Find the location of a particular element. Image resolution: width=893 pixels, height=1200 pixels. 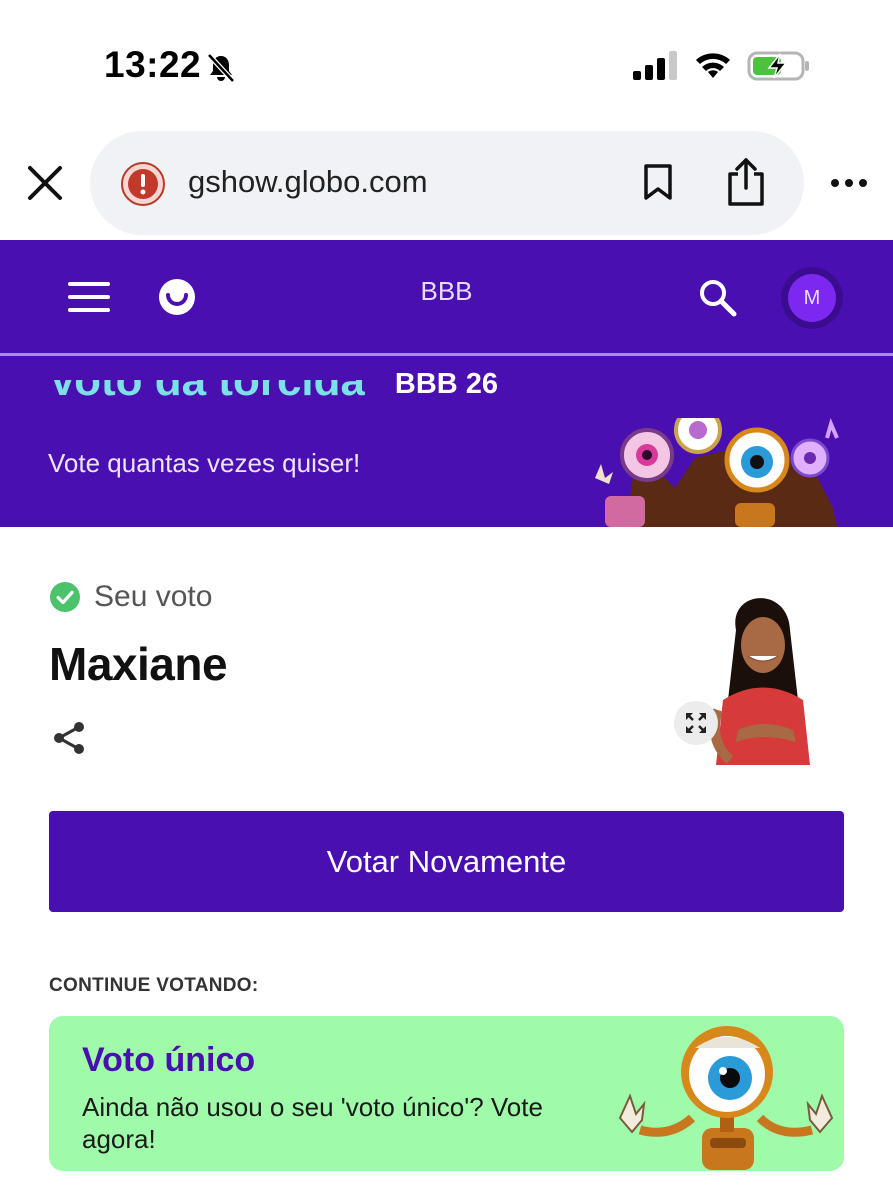

expand-photo-button is located at coordinates (696, 723).